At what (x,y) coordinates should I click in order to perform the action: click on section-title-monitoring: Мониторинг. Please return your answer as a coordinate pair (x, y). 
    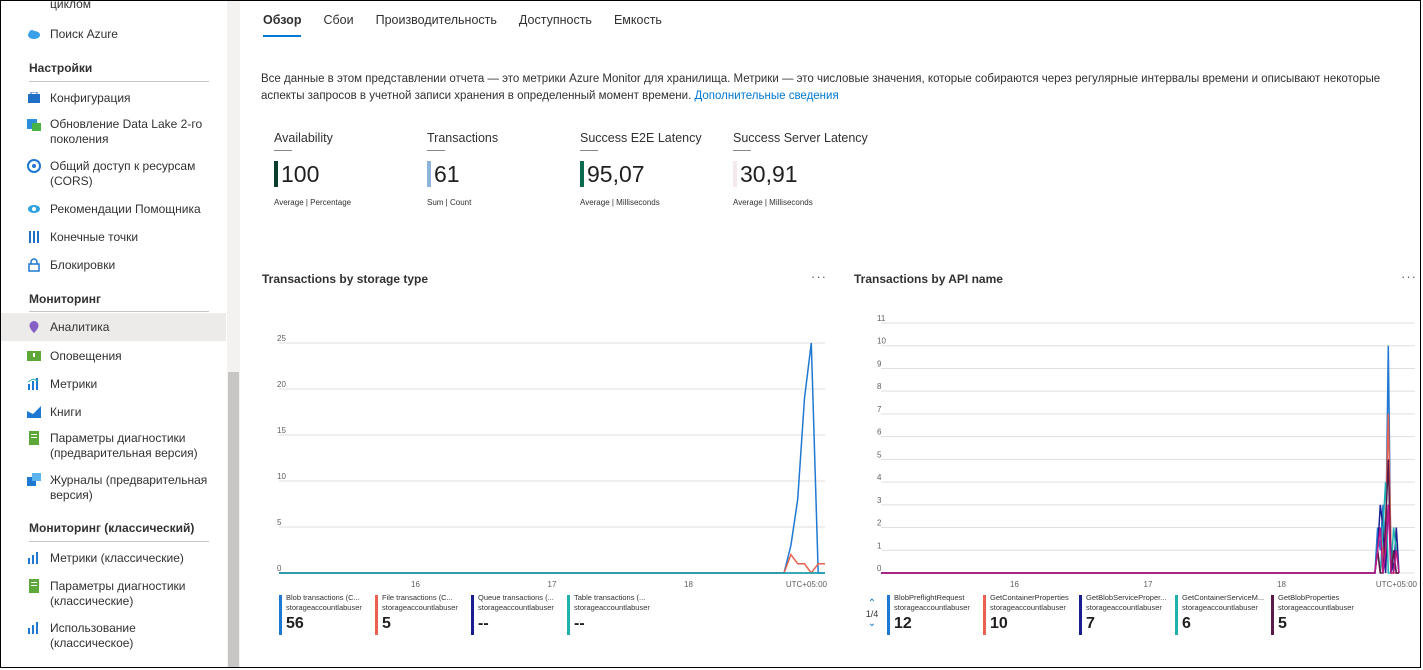
    Looking at the image, I should click on (65, 299).